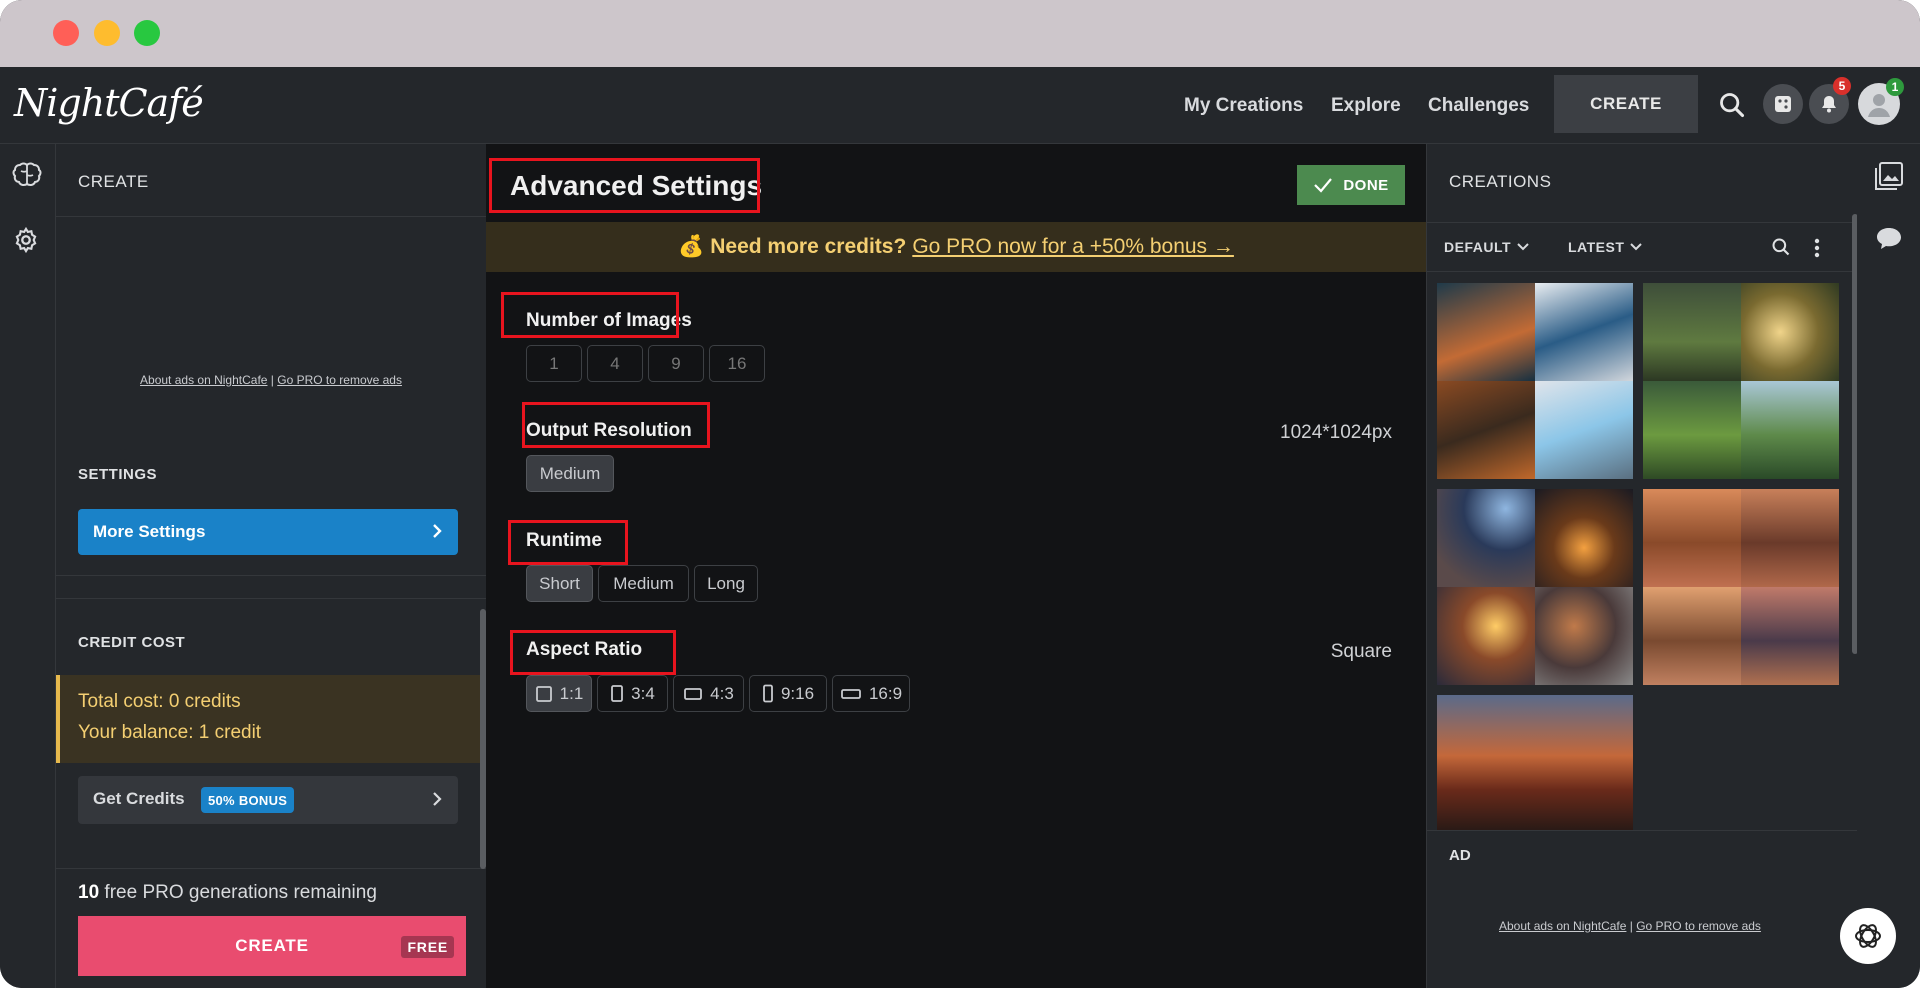  Describe the element at coordinates (960, 33) in the screenshot. I see `window-titlebar` at that location.